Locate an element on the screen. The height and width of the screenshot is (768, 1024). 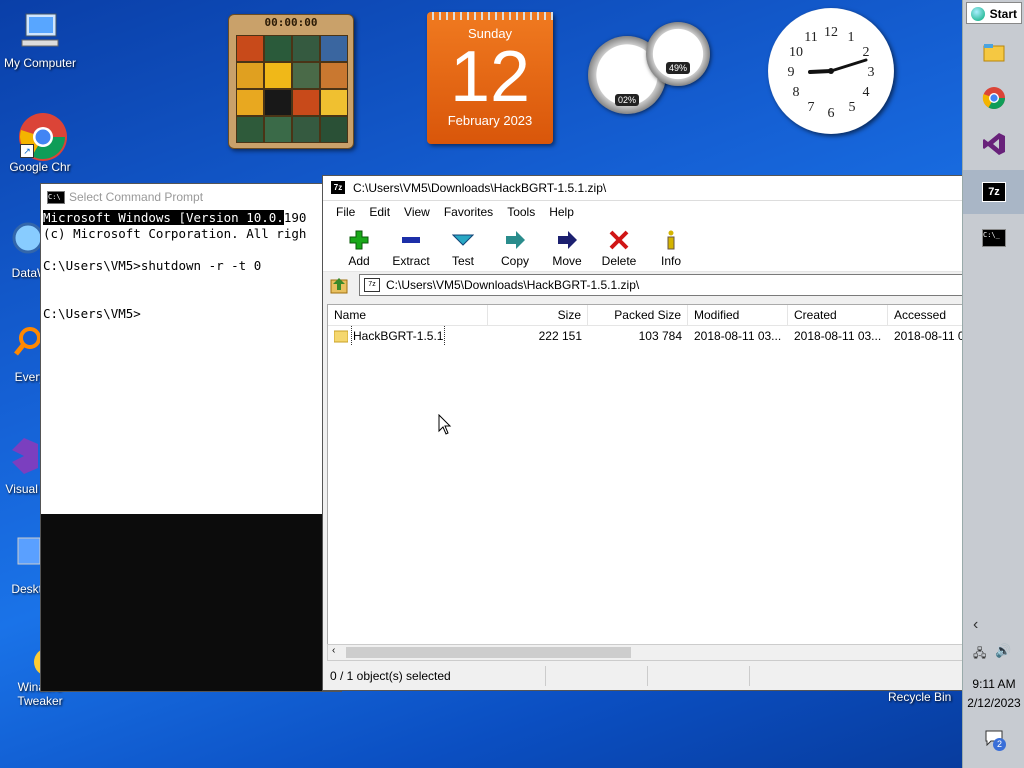
move-arrow-icon is located at coordinates (567, 240).